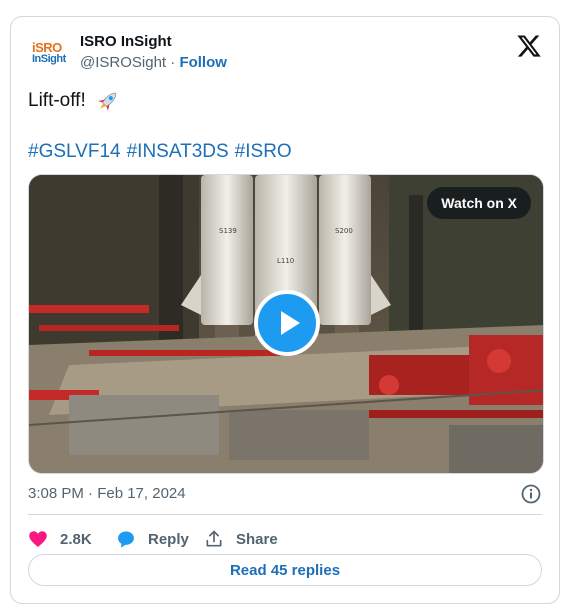 The width and height of the screenshot is (570, 614). Describe the element at coordinates (123, 62) in the screenshot. I see `author-handle: @ISROSight` at that location.